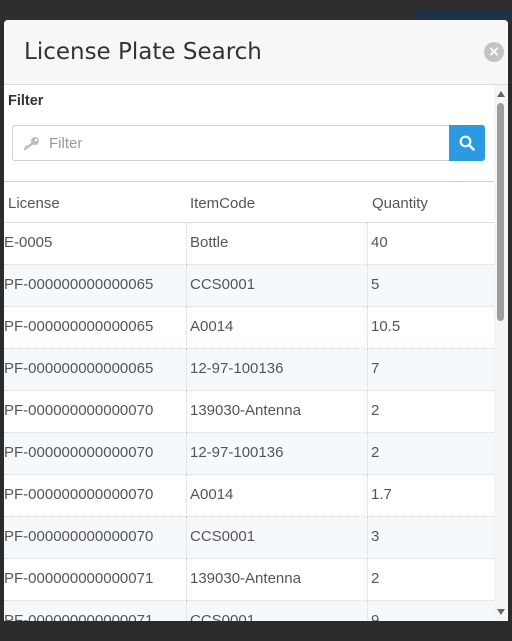 Image resolution: width=512 pixels, height=641 pixels. I want to click on filter-input, so click(248, 143).